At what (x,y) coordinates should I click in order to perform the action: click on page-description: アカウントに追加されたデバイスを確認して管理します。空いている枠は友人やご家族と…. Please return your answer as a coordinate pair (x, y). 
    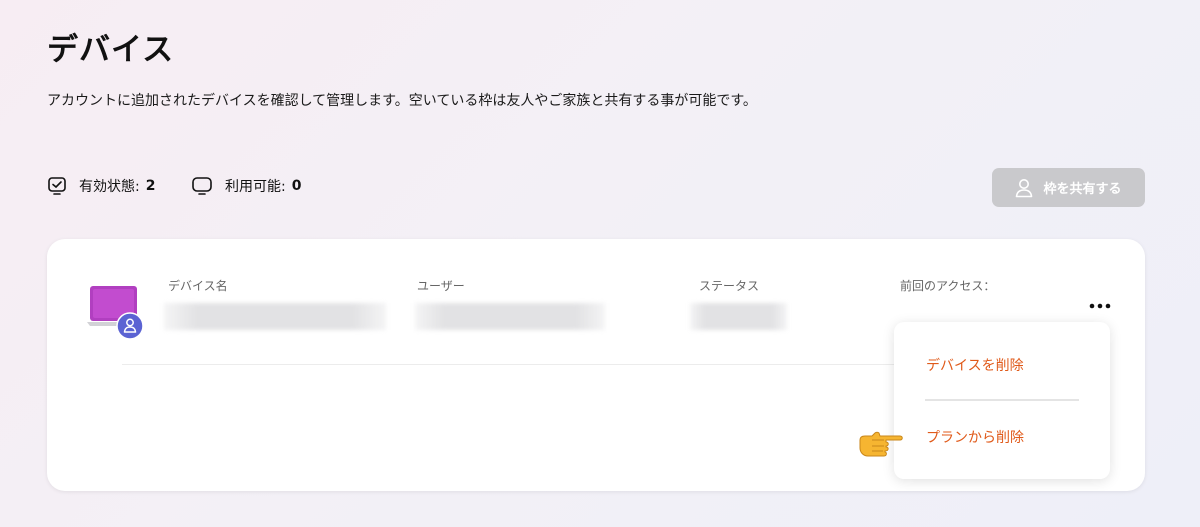
    Looking at the image, I should click on (402, 101).